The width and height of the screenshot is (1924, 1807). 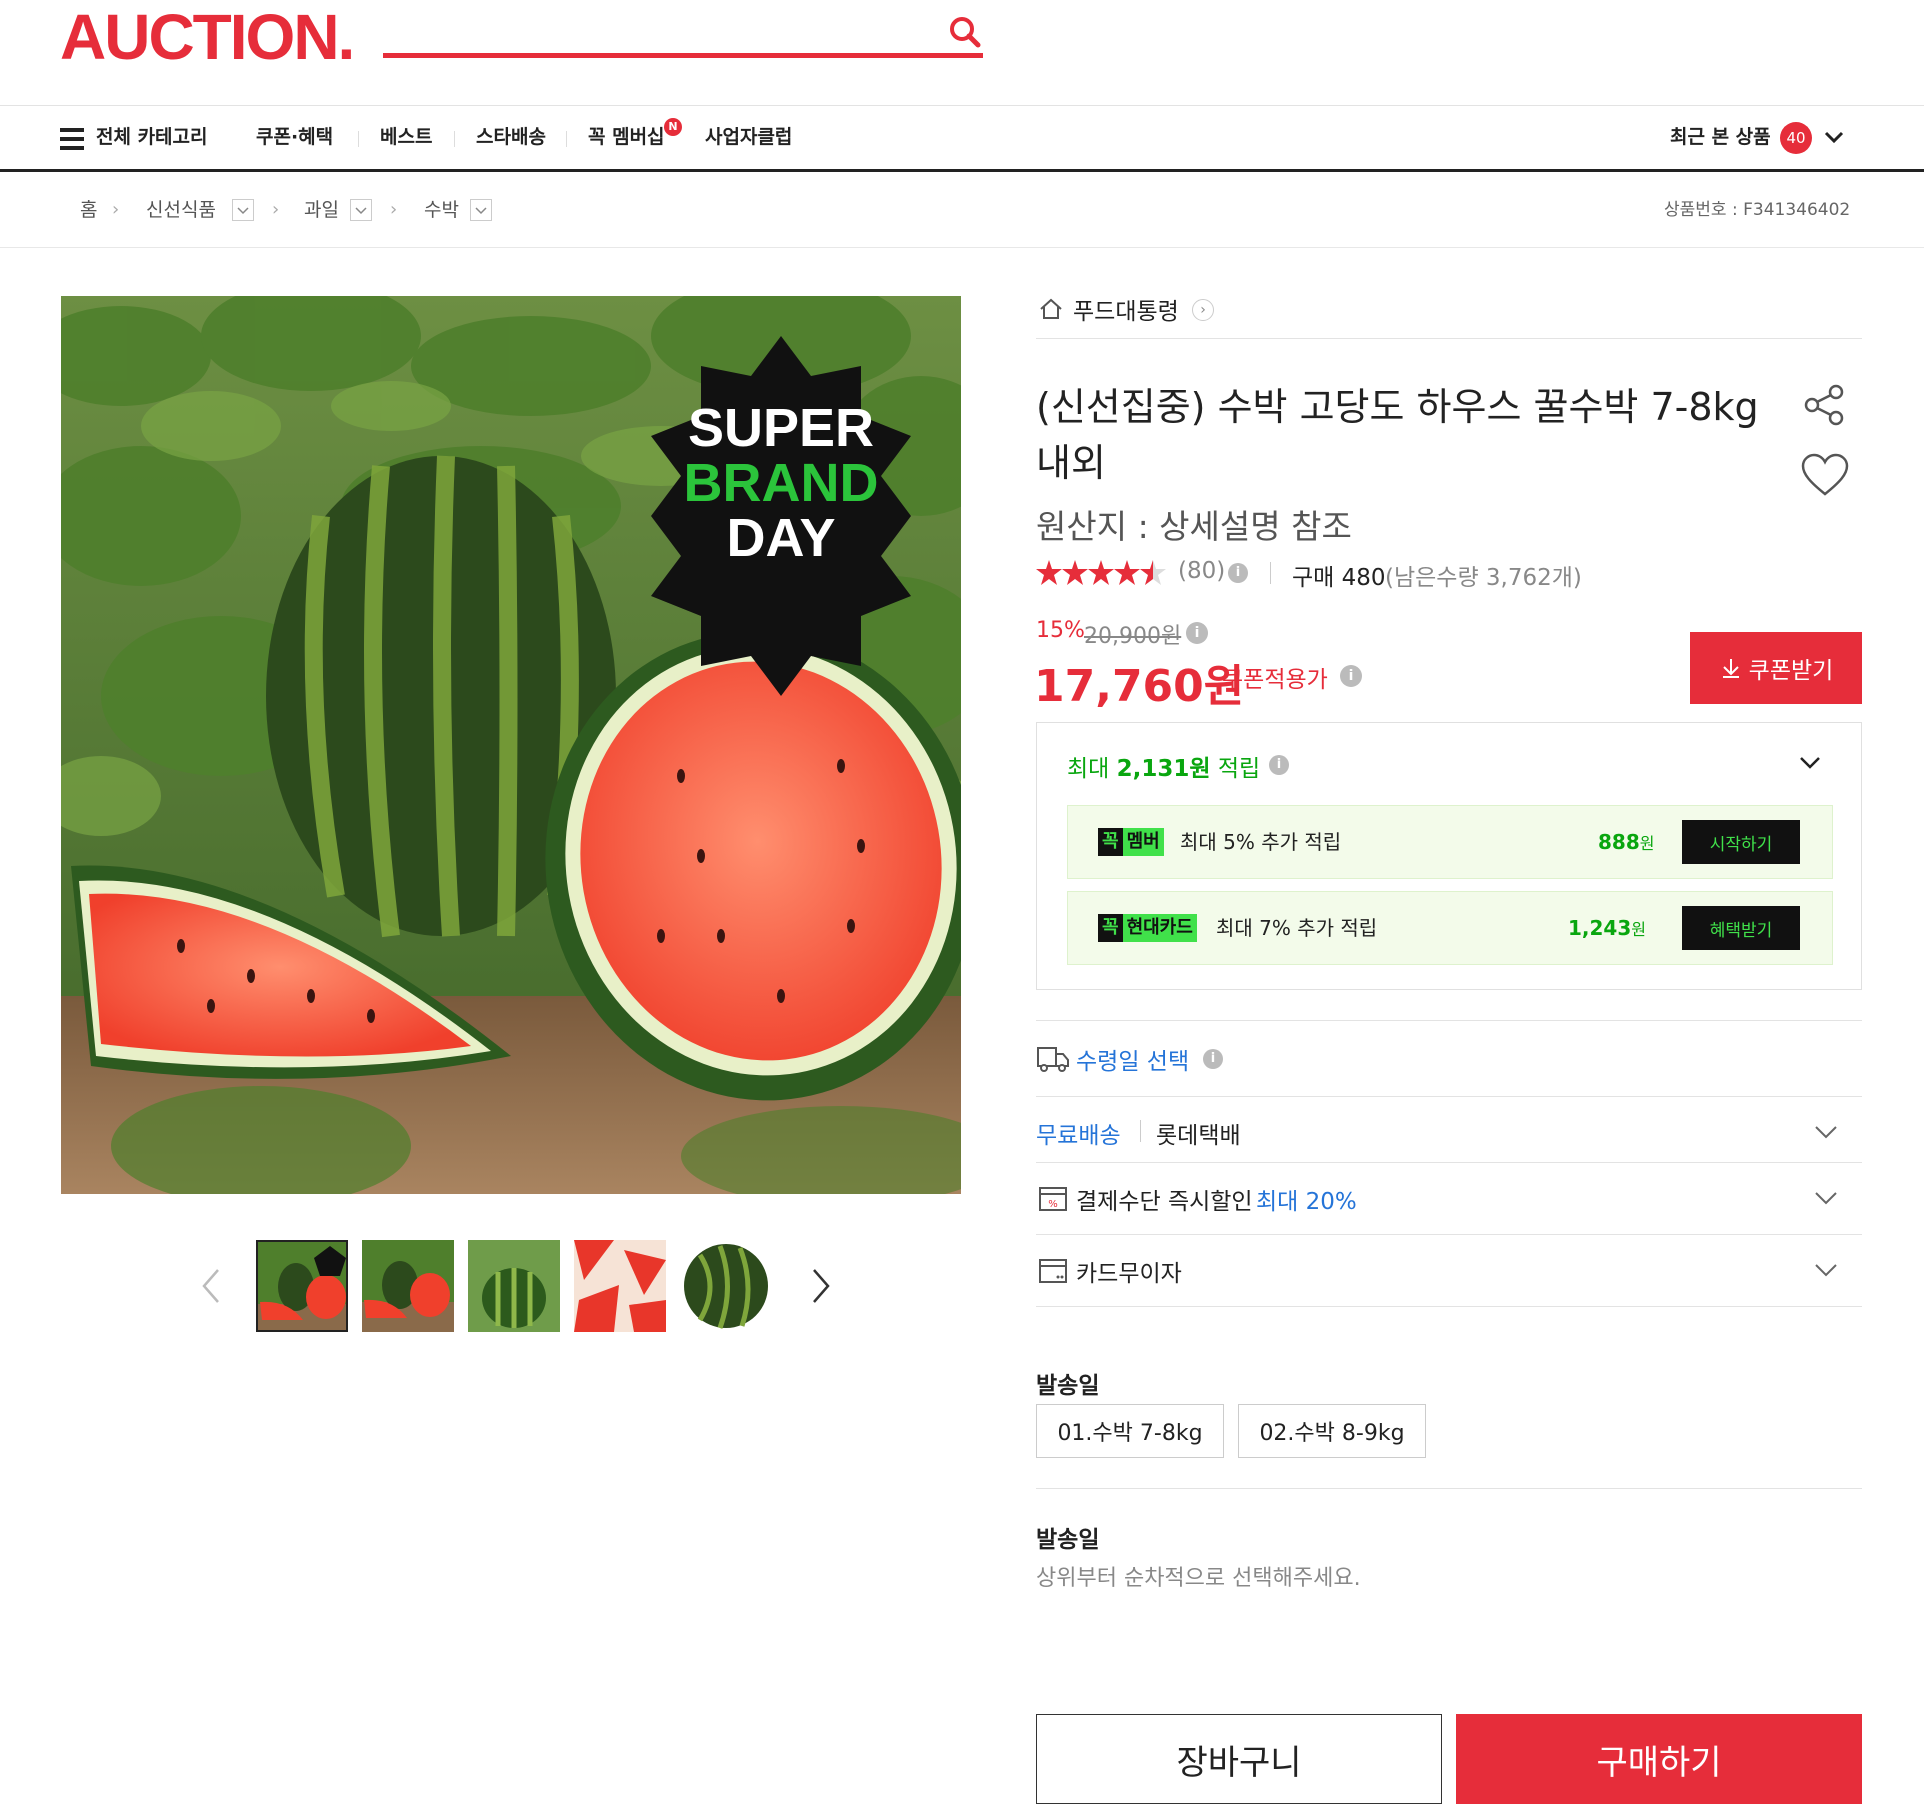 What do you see at coordinates (1825, 475) in the screenshot?
I see `heart-icon` at bounding box center [1825, 475].